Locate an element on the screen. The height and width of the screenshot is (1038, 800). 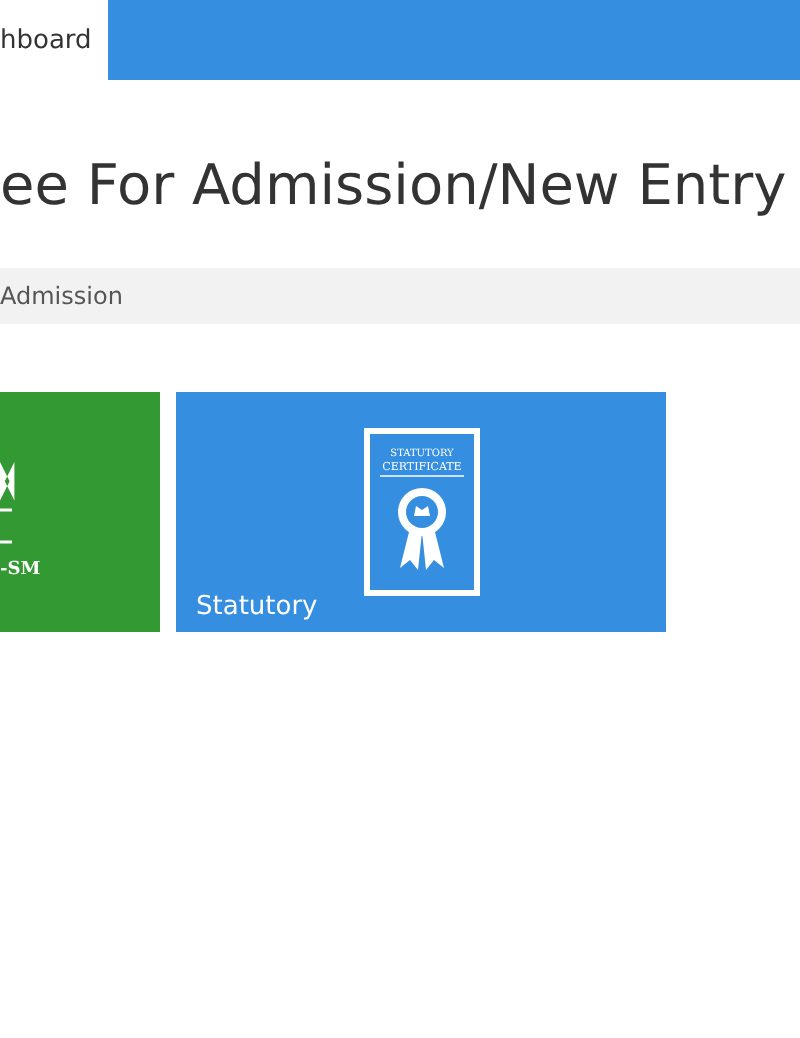
breadcrumb: Admission is located at coordinates (61, 296).